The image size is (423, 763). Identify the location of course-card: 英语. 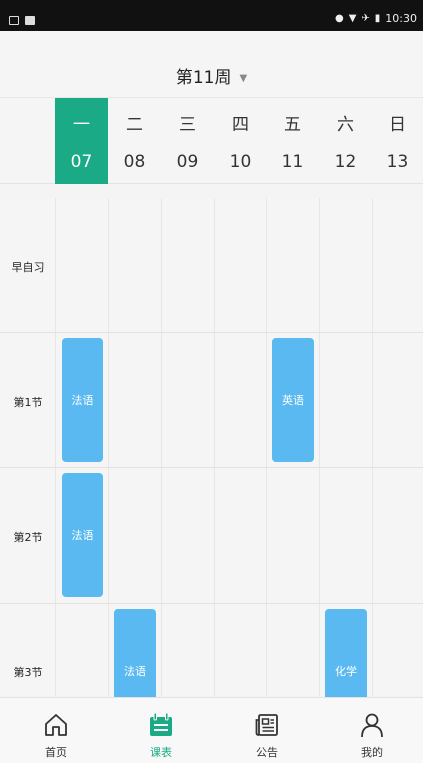
(293, 400).